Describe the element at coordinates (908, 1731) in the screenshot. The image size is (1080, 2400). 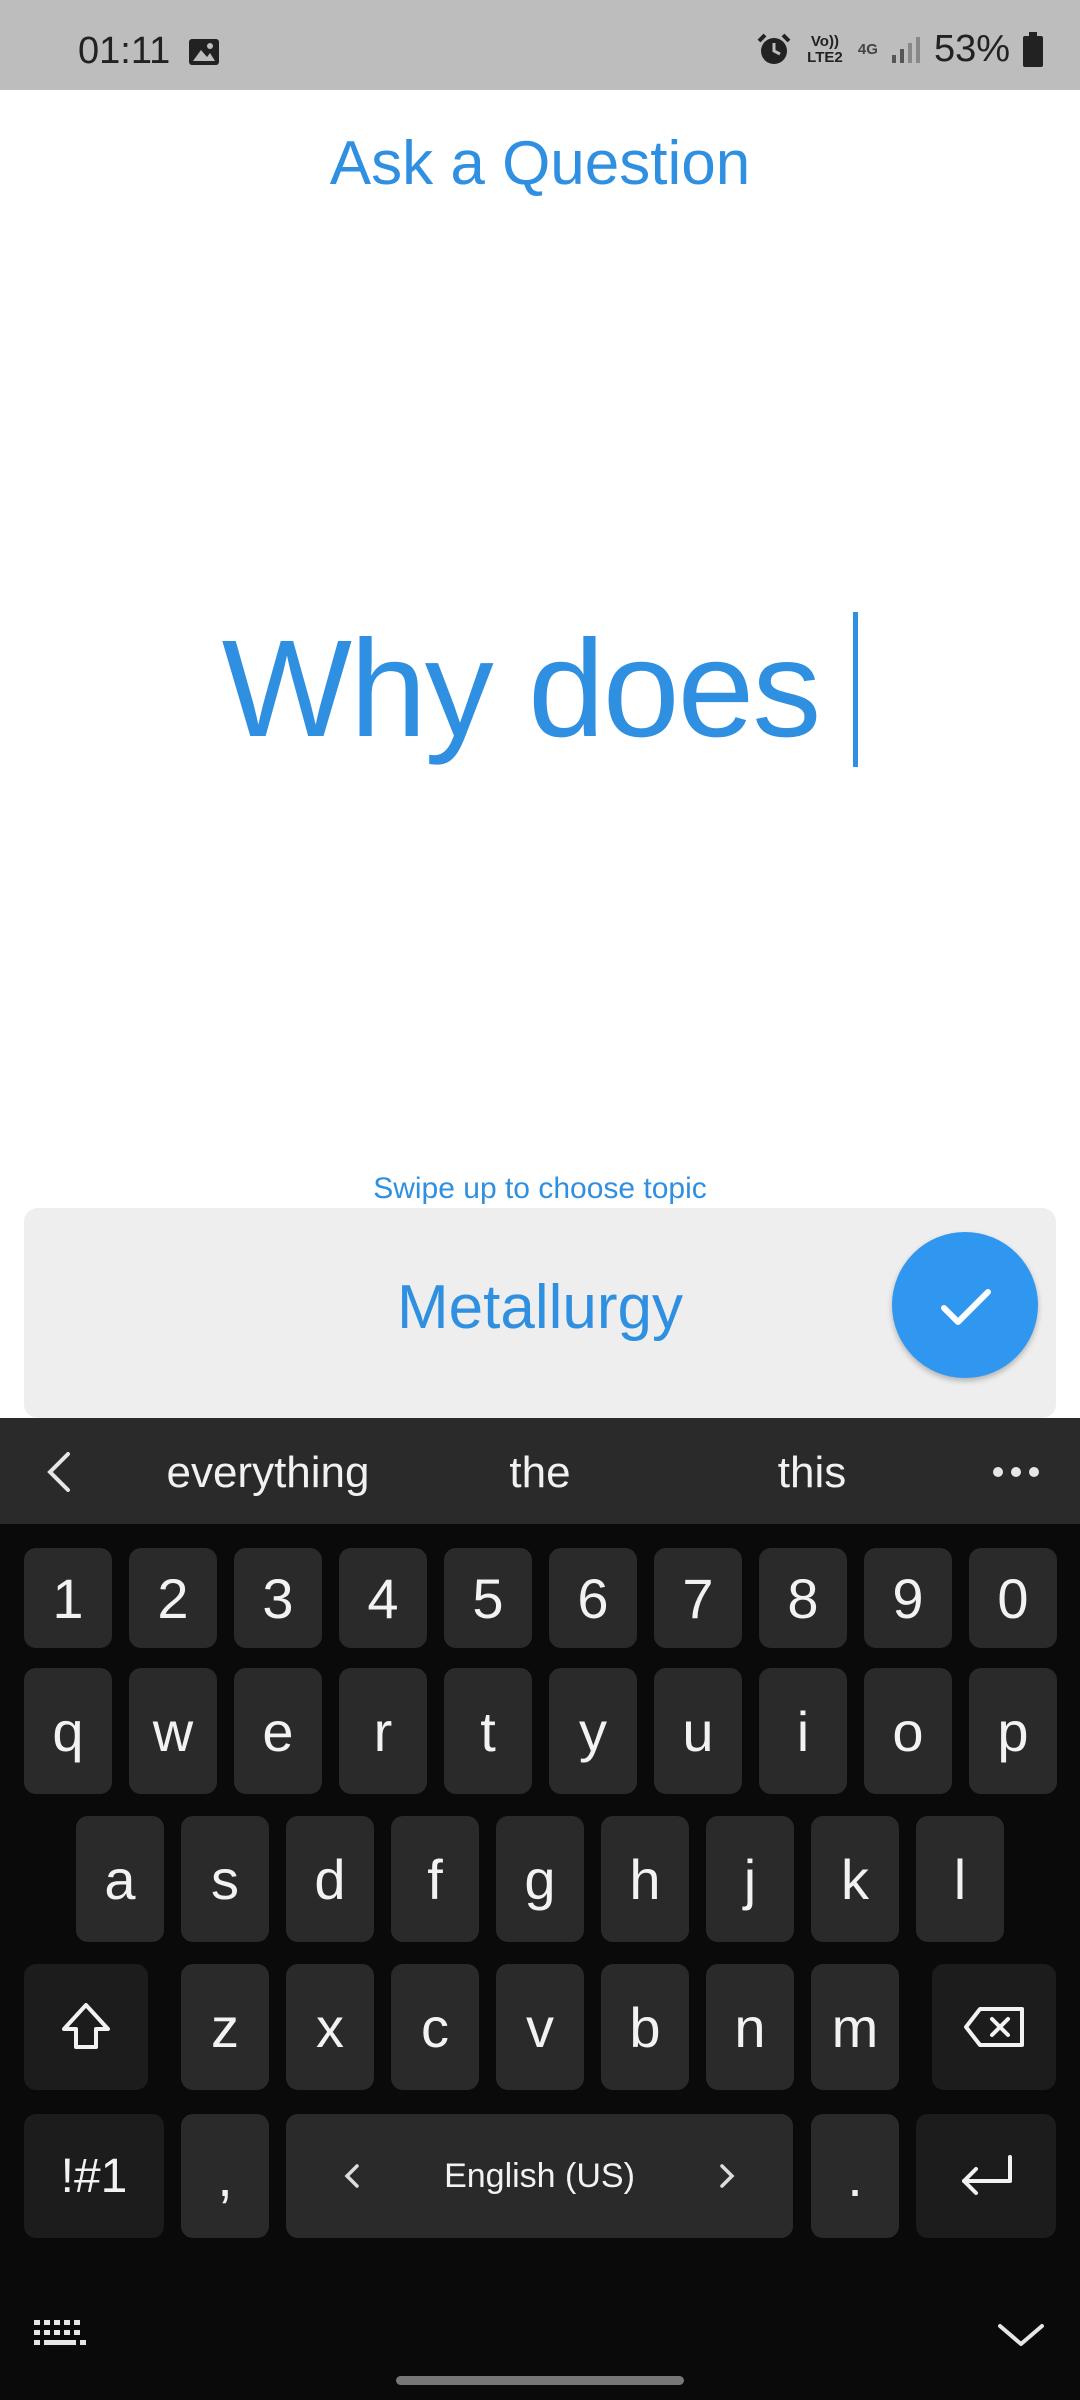
I see `key-o: o` at that location.